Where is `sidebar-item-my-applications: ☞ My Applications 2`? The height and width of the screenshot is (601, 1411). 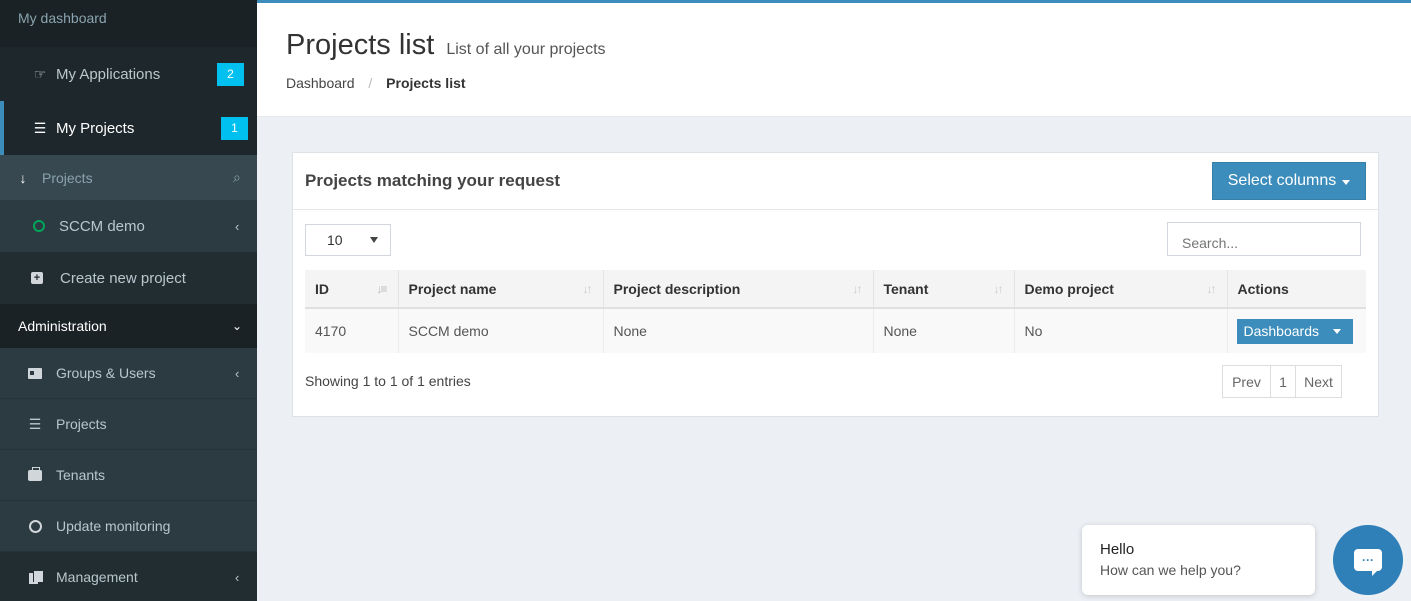
sidebar-item-my-applications: ☞ My Applications 2 is located at coordinates (128, 74).